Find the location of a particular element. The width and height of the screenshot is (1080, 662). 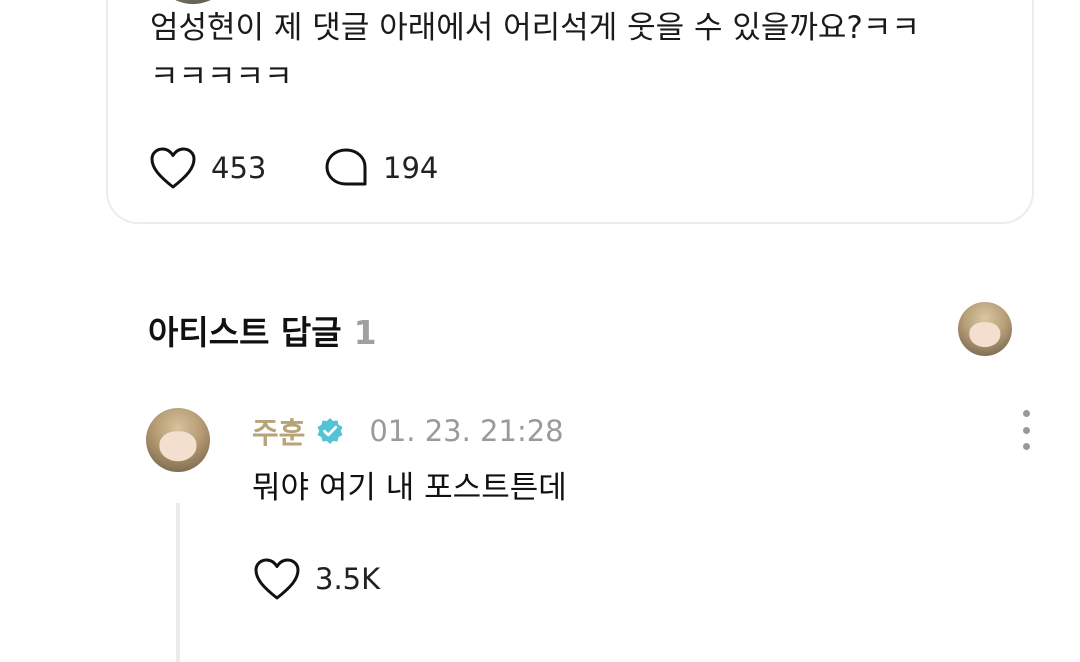

comment-like-button: 453 is located at coordinates (207, 168).